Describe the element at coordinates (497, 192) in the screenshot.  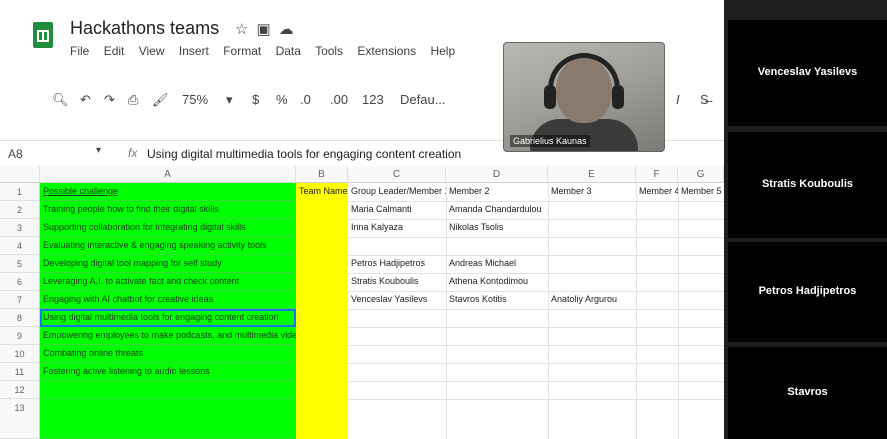
I see `cell-d1: Member 2` at that location.